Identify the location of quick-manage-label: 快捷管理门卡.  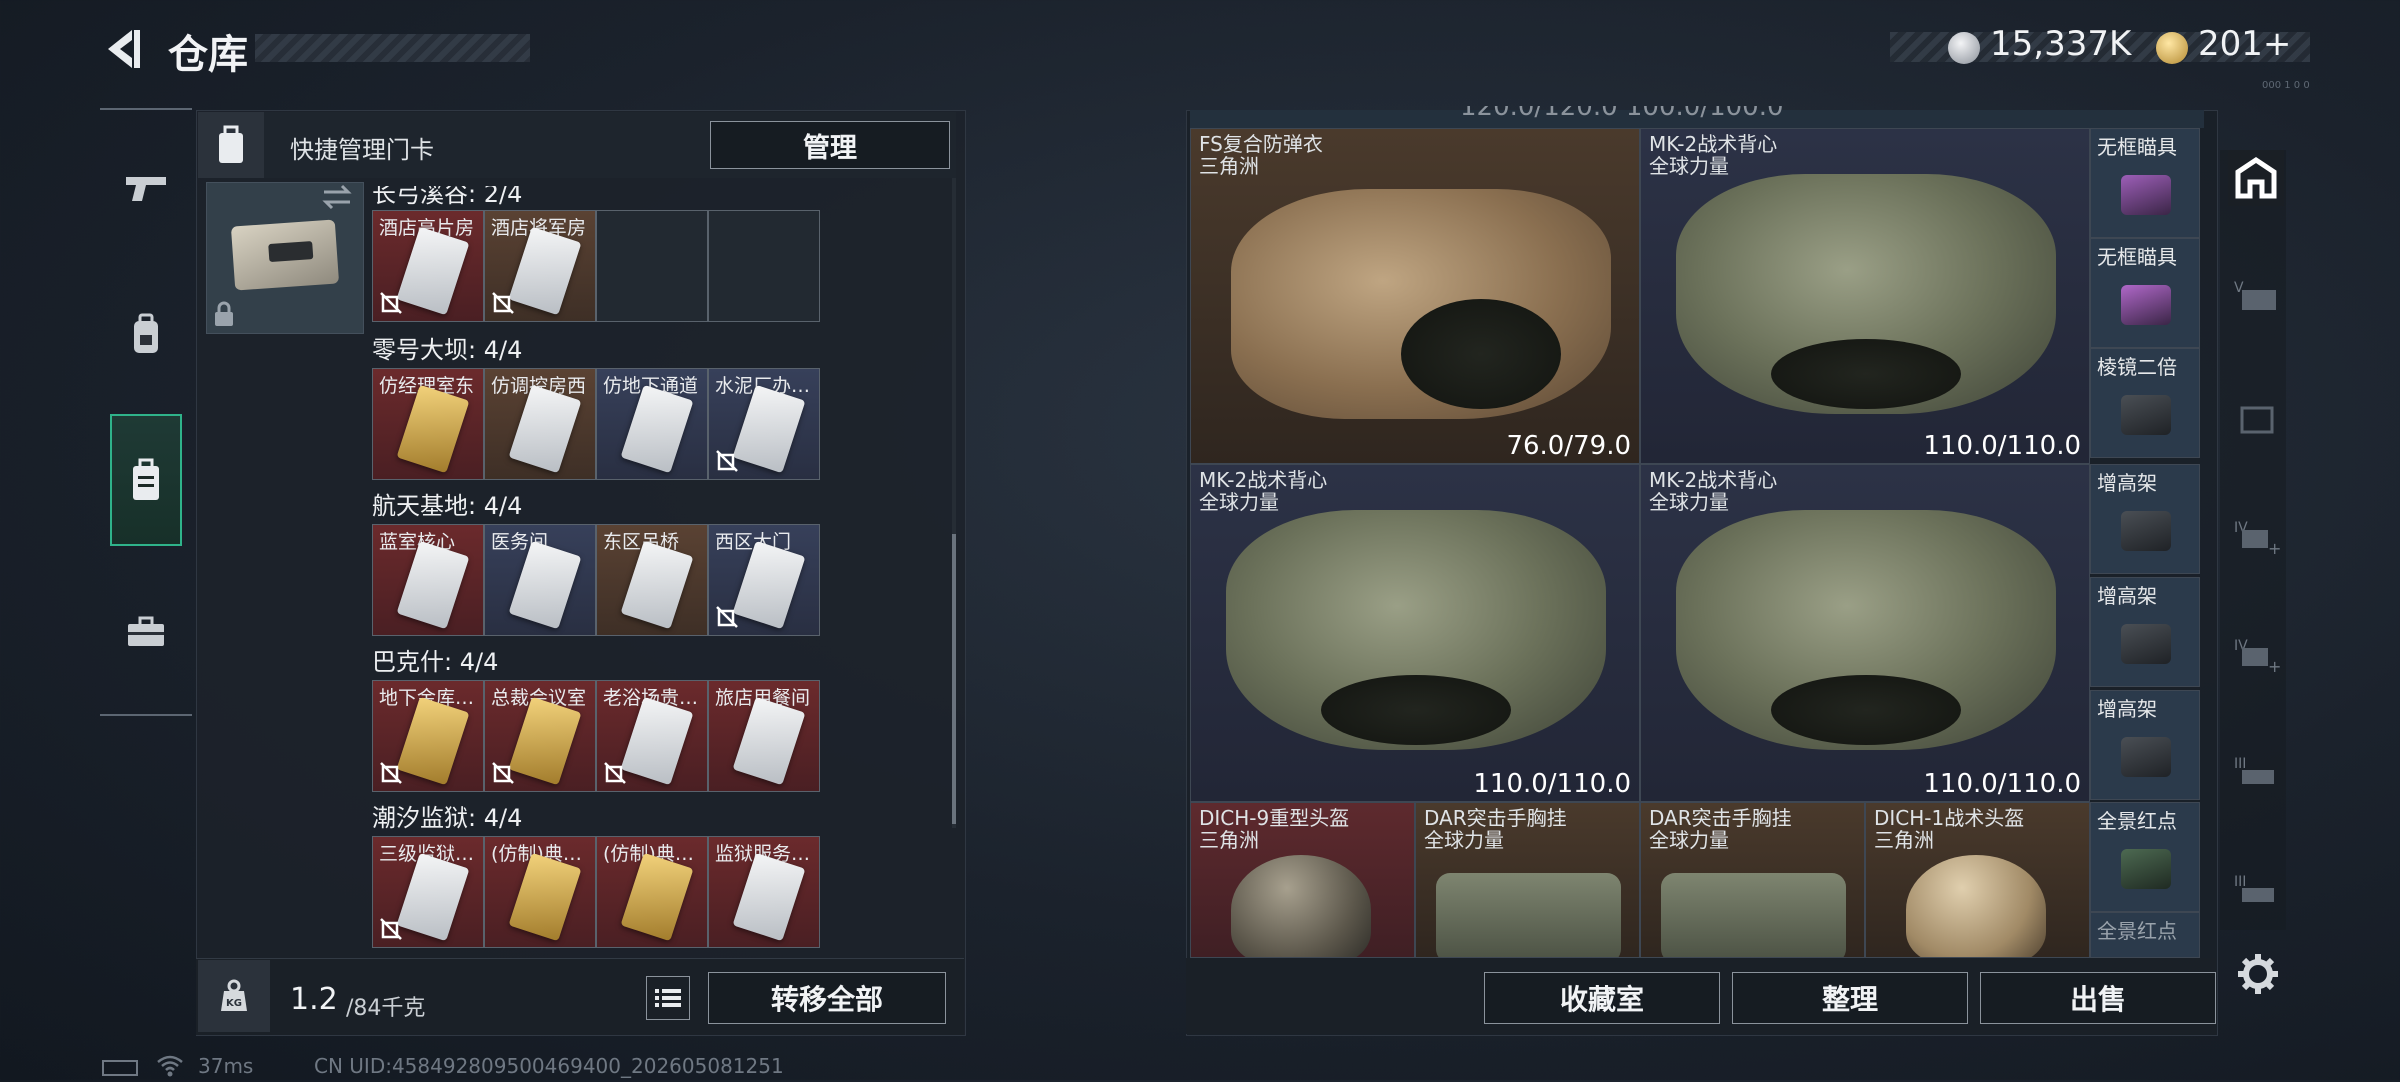
(362, 150).